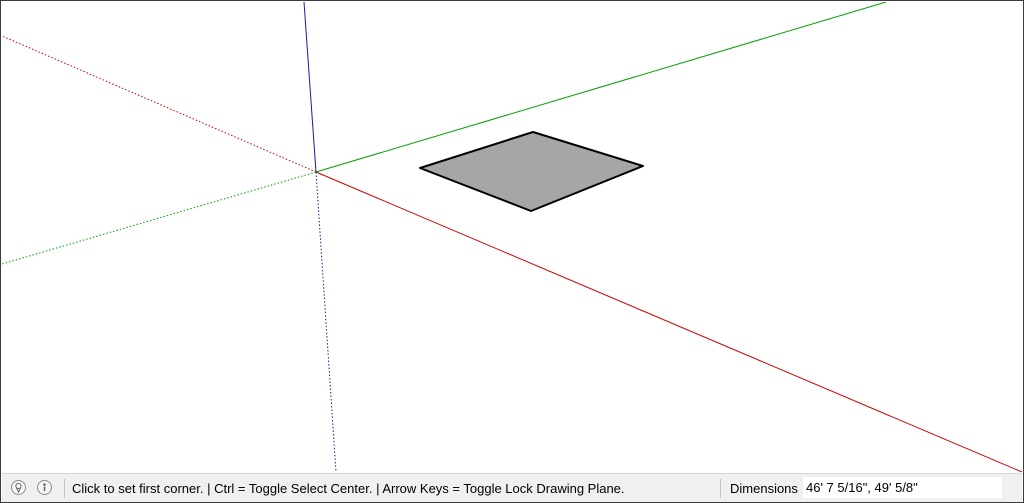 The width and height of the screenshot is (1024, 503). What do you see at coordinates (18, 487) in the screenshot?
I see `geolocation-icon` at bounding box center [18, 487].